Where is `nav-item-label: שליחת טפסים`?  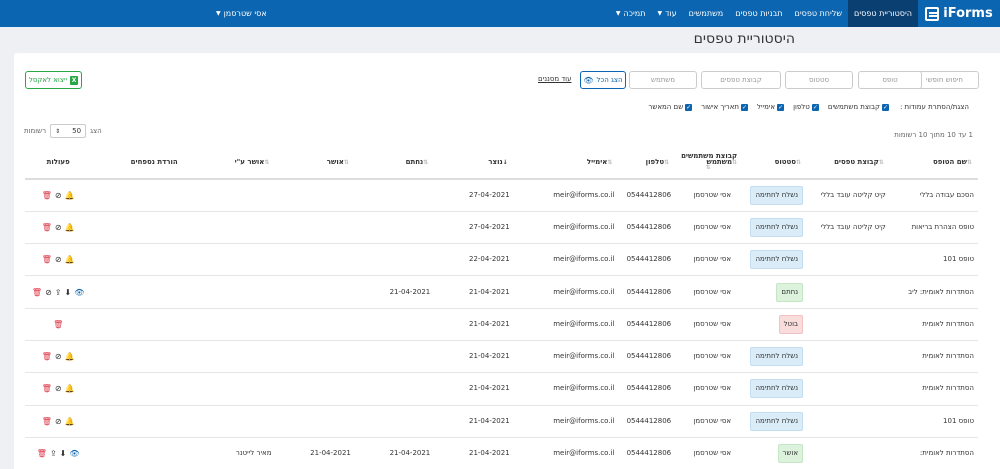
nav-item-label: שליחת טפסים is located at coordinates (818, 13).